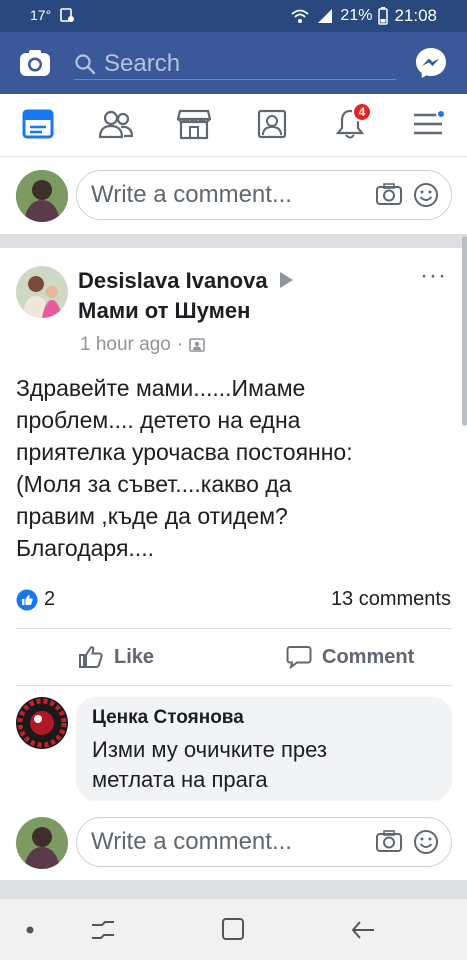 The image size is (467, 960). What do you see at coordinates (286, 280) in the screenshot?
I see `arrow-right-icon` at bounding box center [286, 280].